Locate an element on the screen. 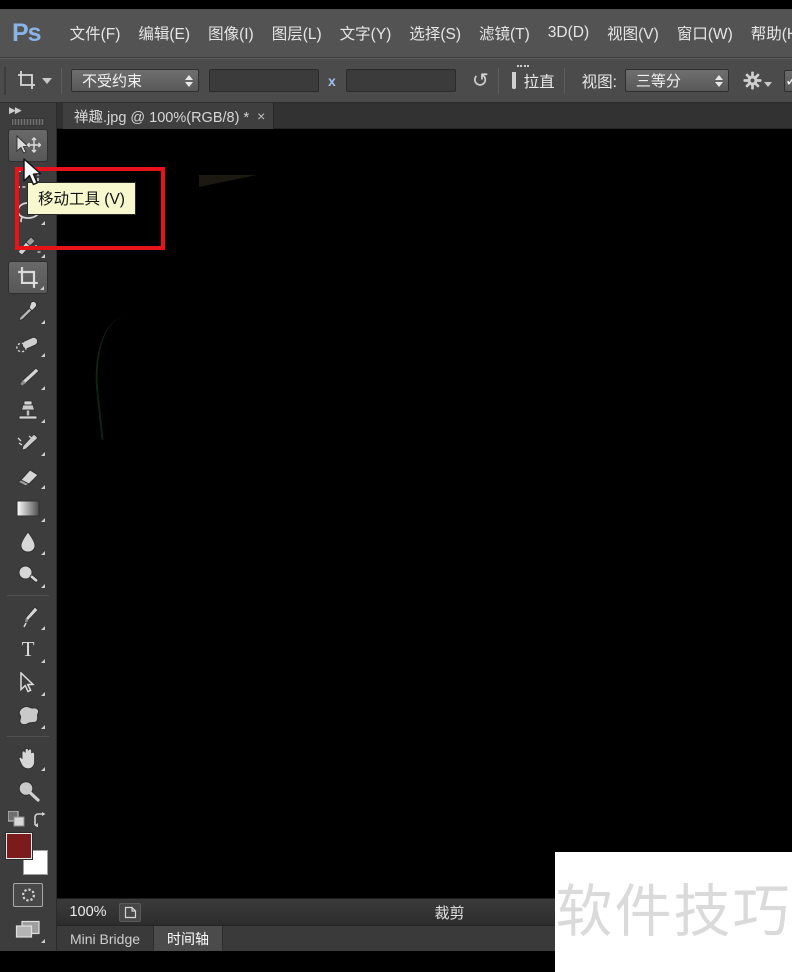 The width and height of the screenshot is (792, 972). canvas-shape-highlight is located at coordinates (228, 181).